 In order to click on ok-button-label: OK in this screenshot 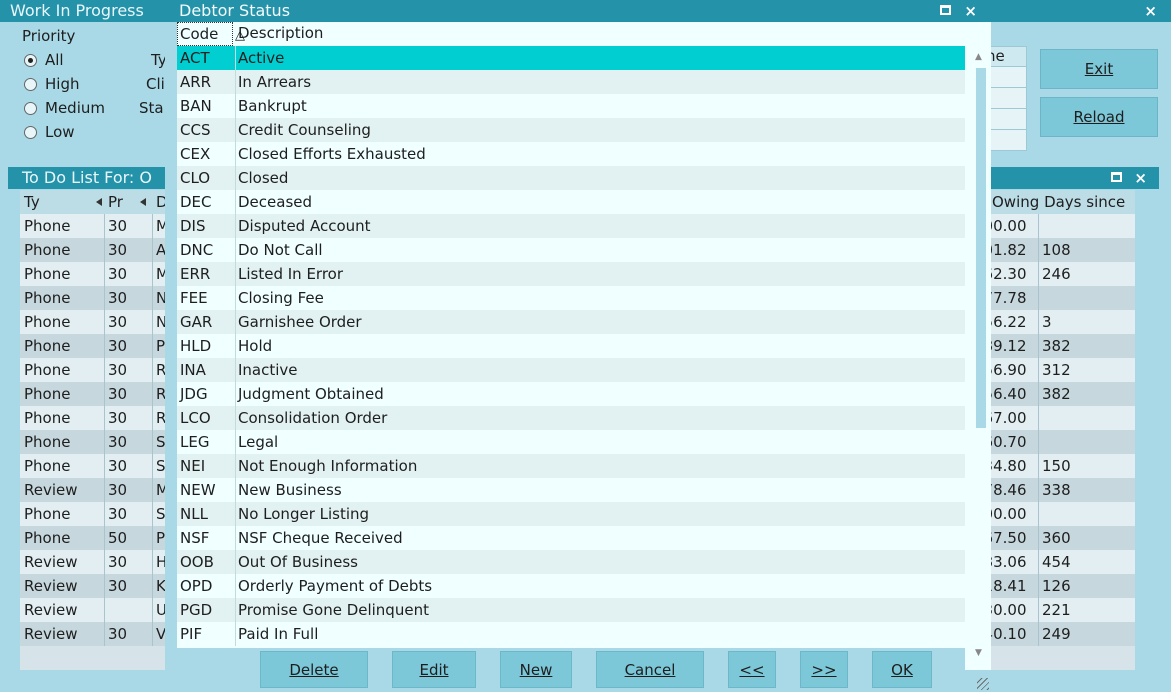, I will do `click(902, 669)`.